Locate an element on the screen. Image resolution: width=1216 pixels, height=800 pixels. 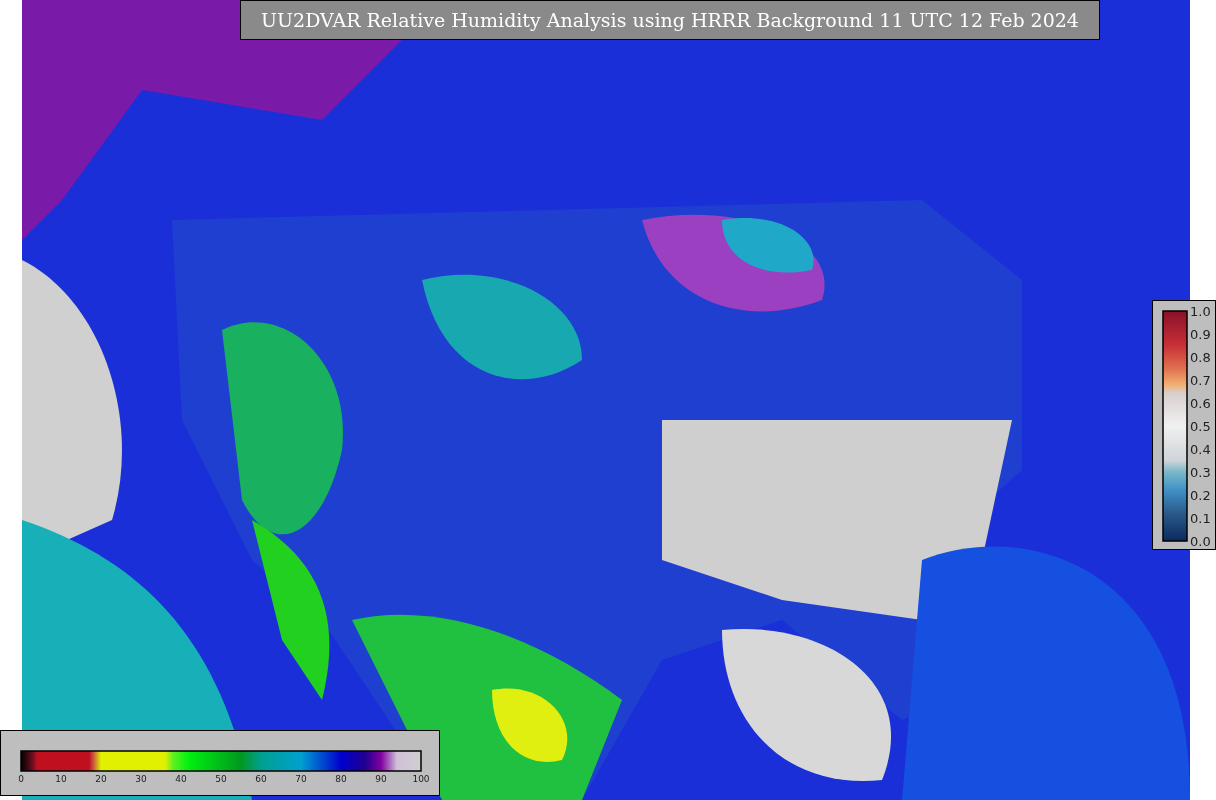
tick-label: 1.0 is located at coordinates (1200, 311).